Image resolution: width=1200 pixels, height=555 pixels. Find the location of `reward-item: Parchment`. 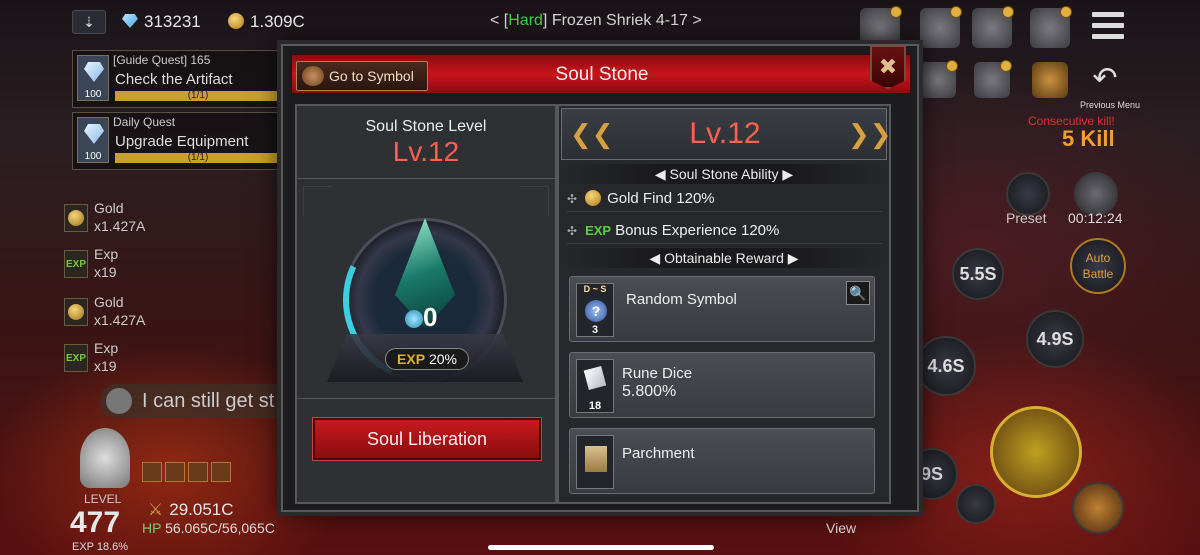

reward-item: Parchment is located at coordinates (722, 461).